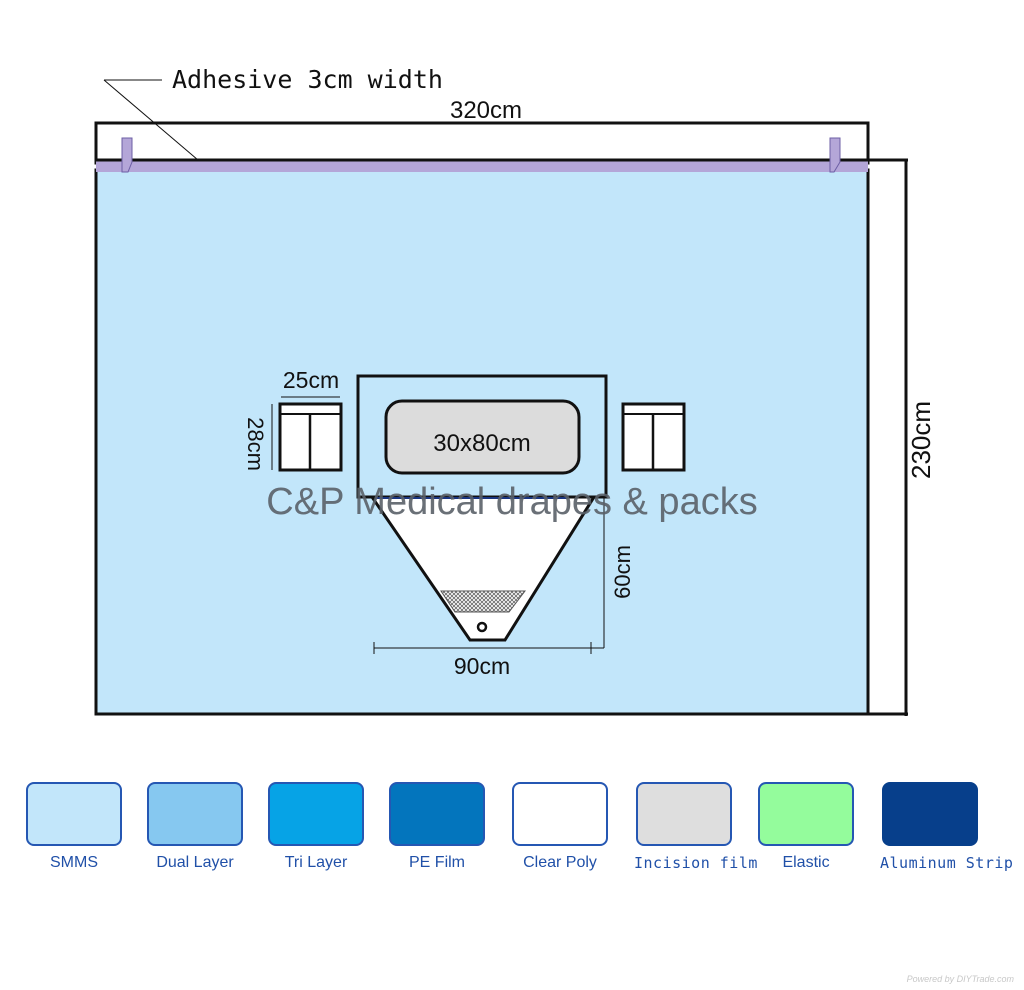 Image resolution: width=1024 pixels, height=990 pixels. I want to click on swatch-elastic, so click(806, 814).